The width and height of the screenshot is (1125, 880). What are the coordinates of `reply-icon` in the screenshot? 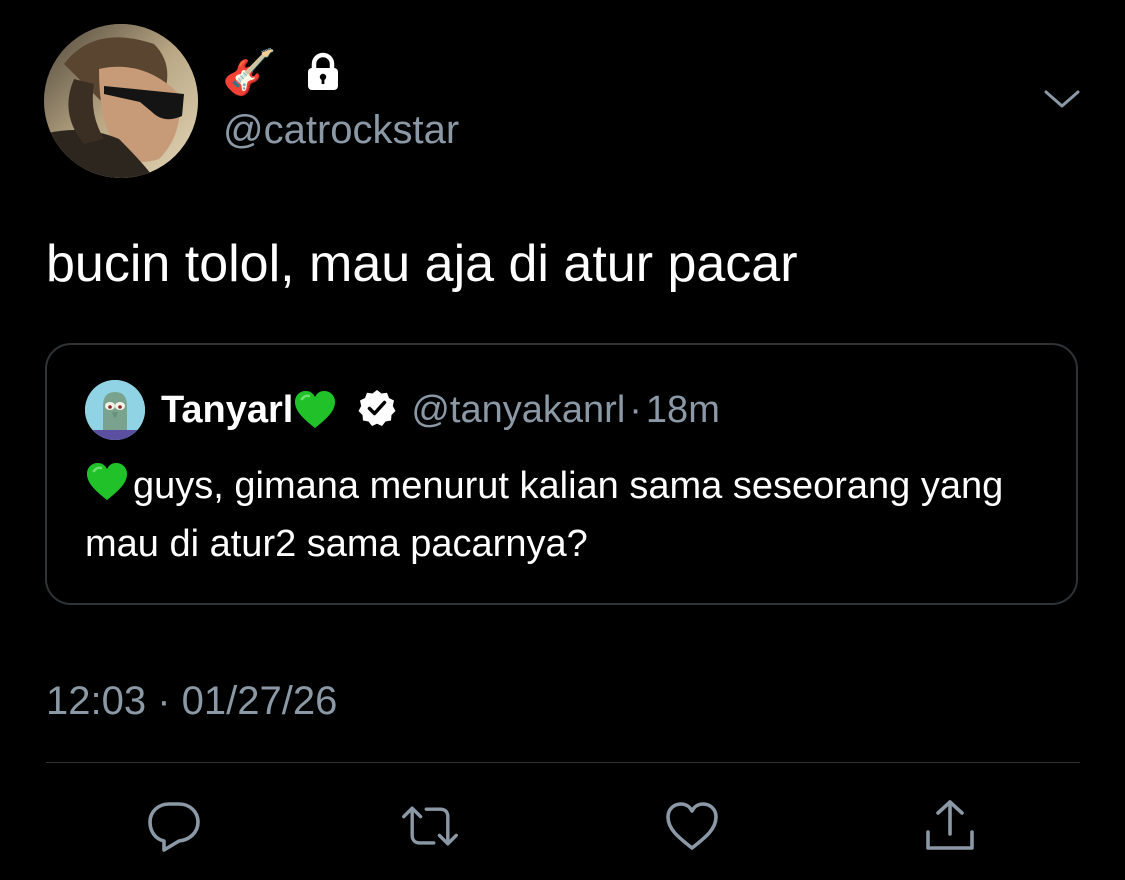 It's located at (174, 827).